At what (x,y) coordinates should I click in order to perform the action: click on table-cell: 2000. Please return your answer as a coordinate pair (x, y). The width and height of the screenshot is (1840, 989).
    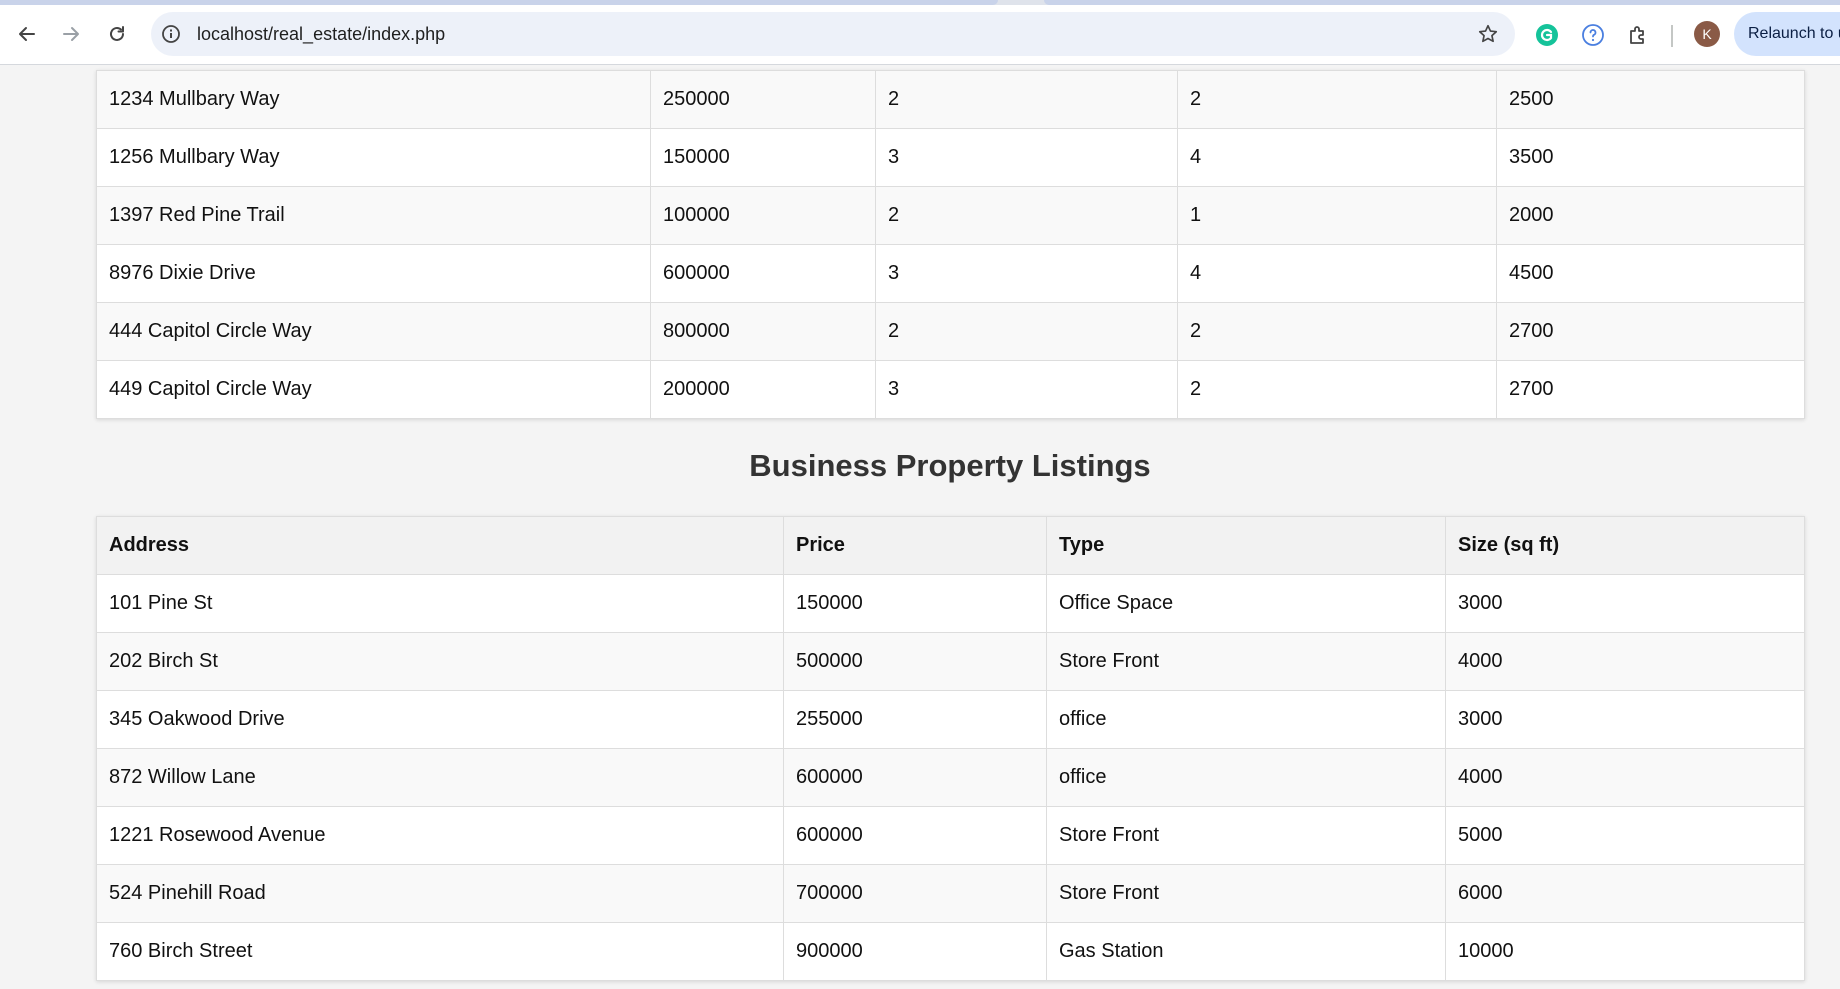
    Looking at the image, I should click on (1650, 215).